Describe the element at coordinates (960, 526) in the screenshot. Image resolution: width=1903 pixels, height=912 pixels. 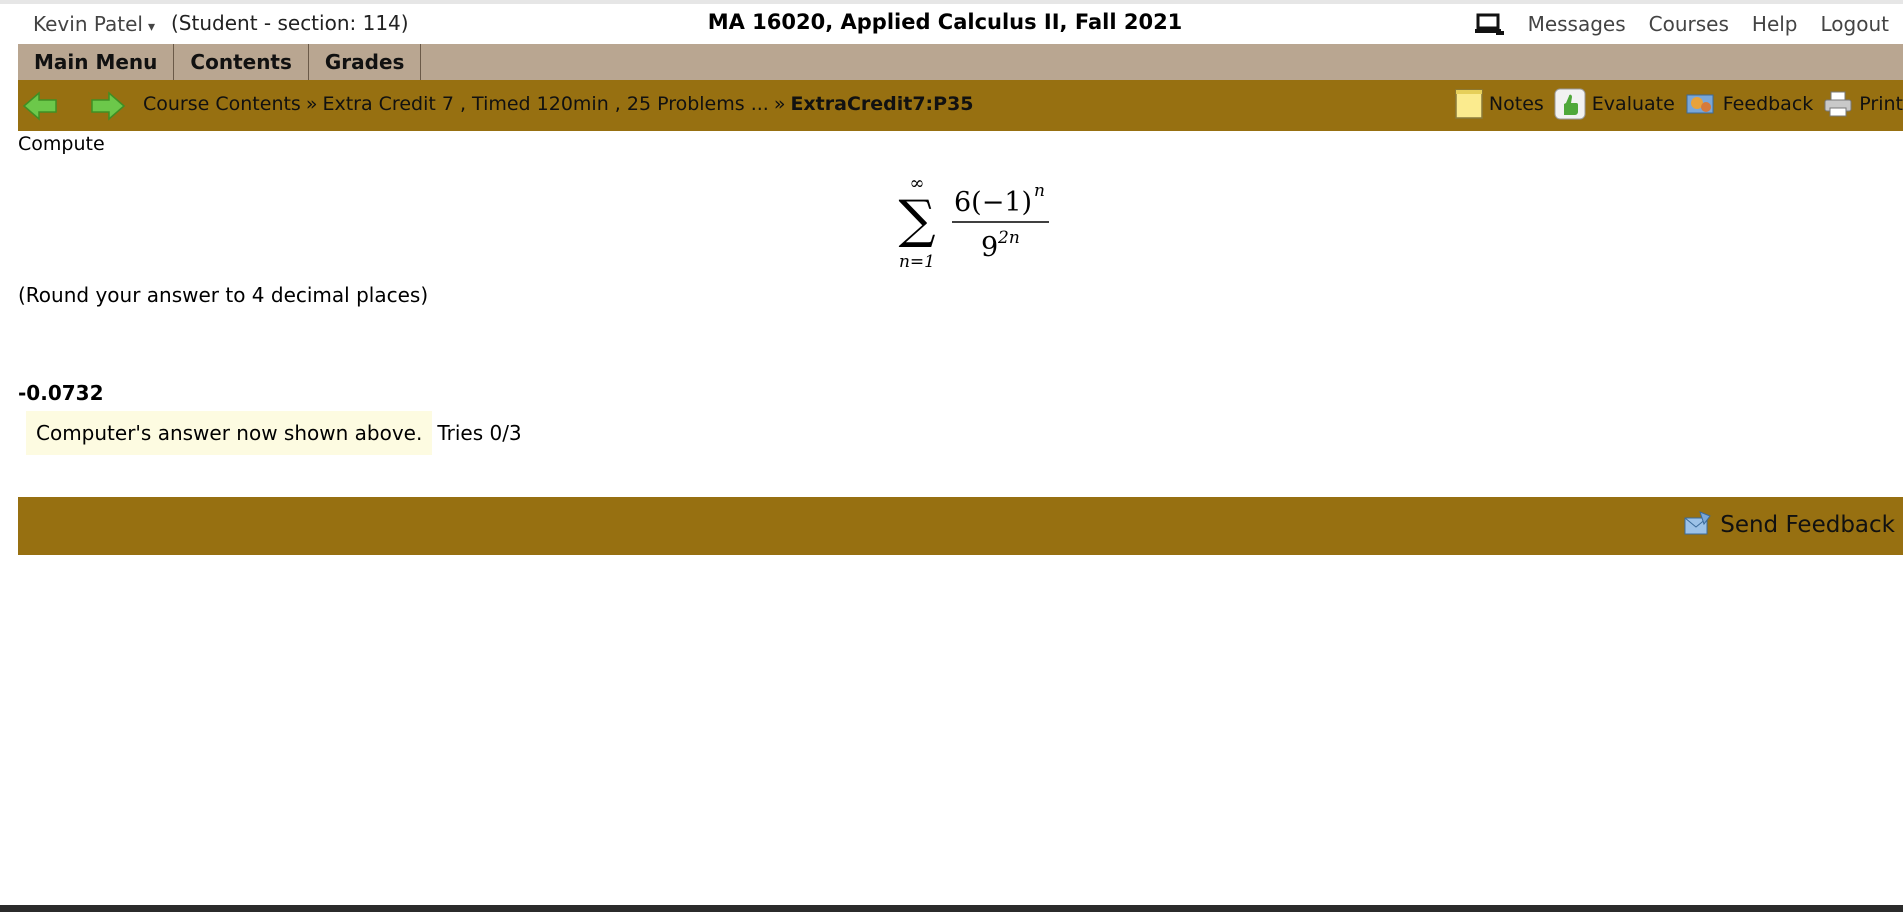
I see `footer-bar: Send Feedback` at that location.